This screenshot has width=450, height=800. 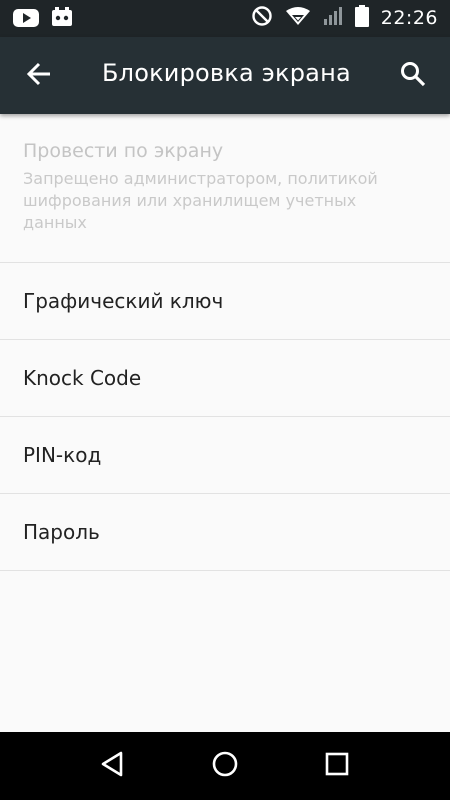 What do you see at coordinates (262, 18) in the screenshot?
I see `do-not-disturb-icon` at bounding box center [262, 18].